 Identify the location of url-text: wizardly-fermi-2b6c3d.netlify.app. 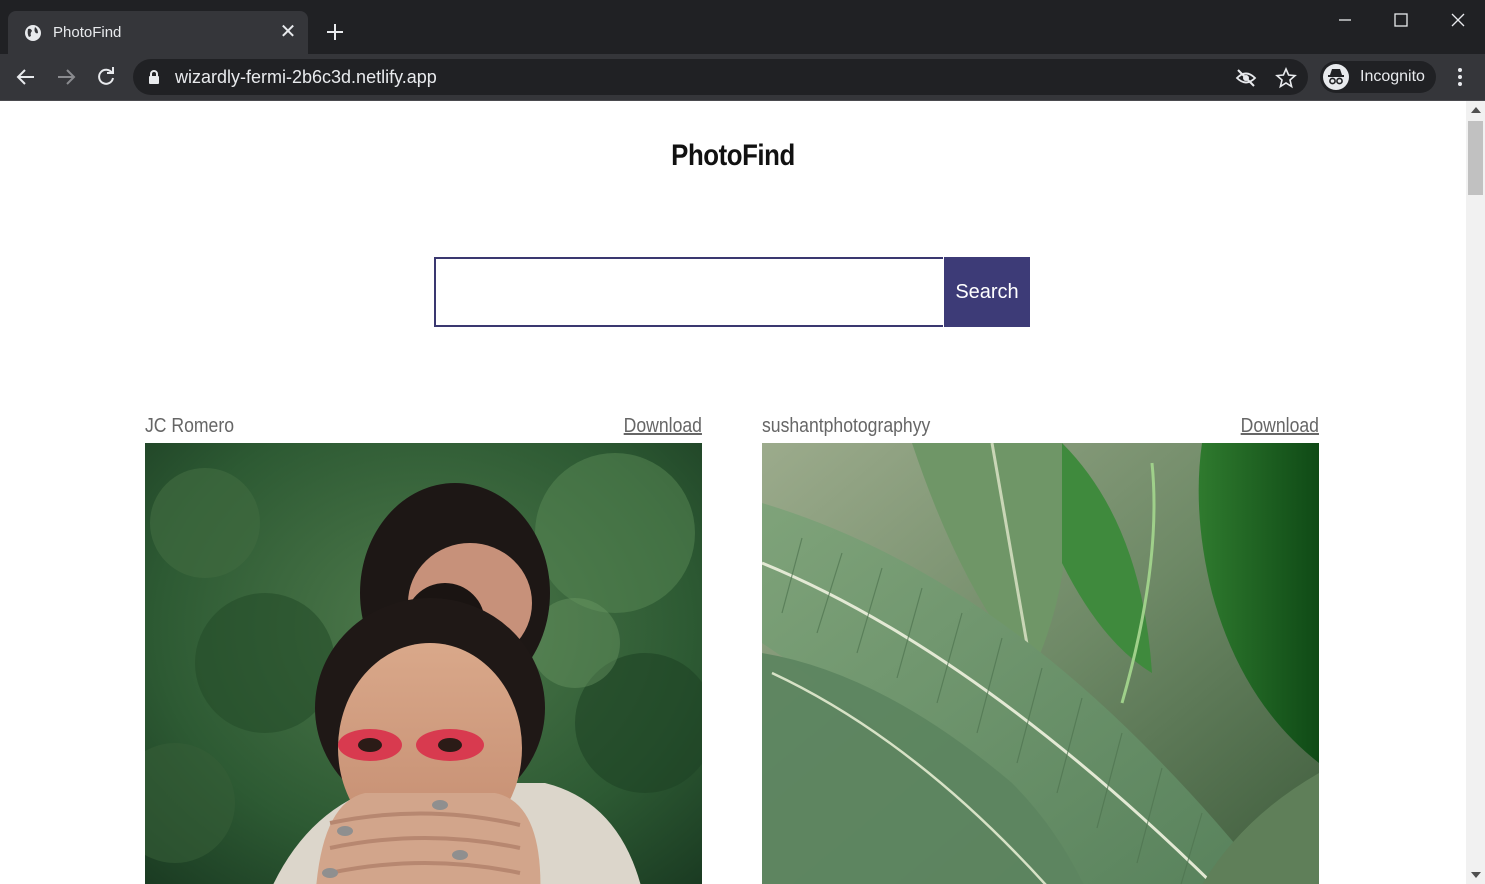
(306, 77).